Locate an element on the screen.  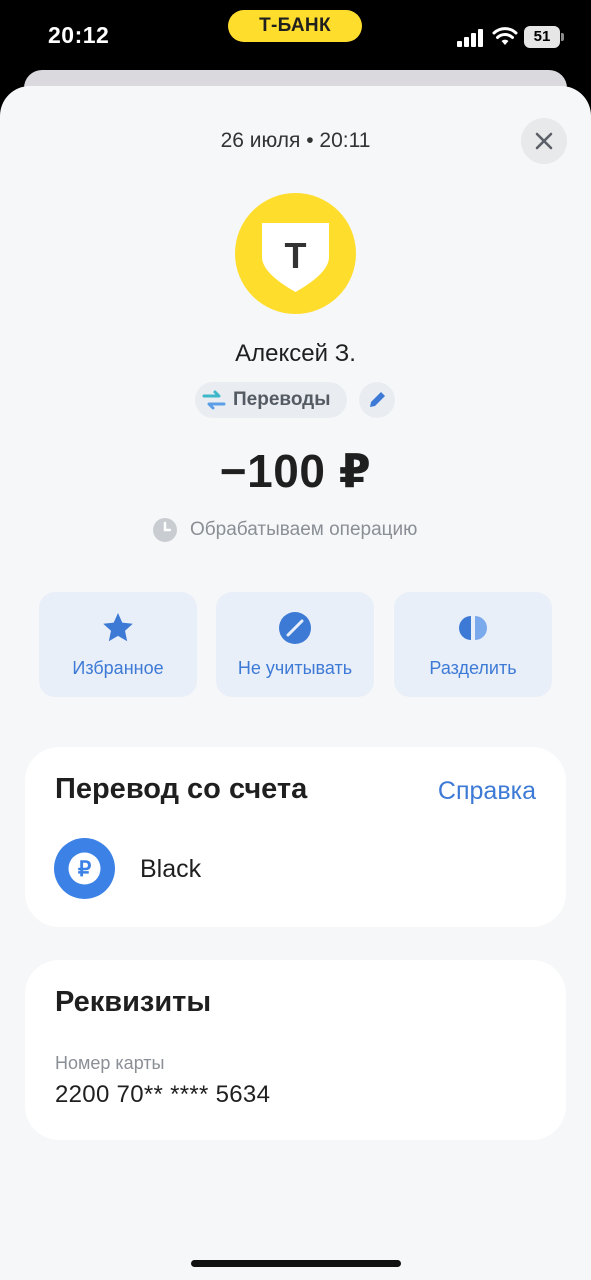
operation-amount: −100 ₽ is located at coordinates (295, 471).